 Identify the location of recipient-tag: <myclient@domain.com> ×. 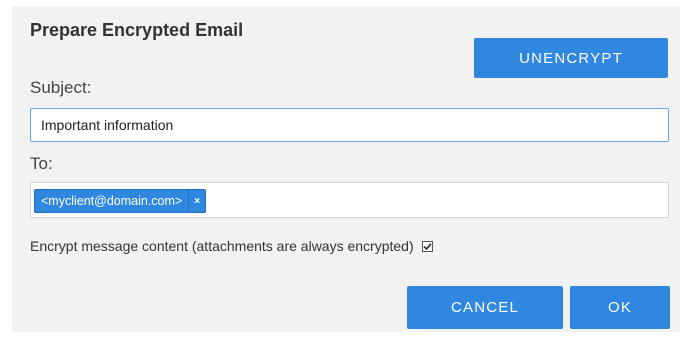
(120, 201).